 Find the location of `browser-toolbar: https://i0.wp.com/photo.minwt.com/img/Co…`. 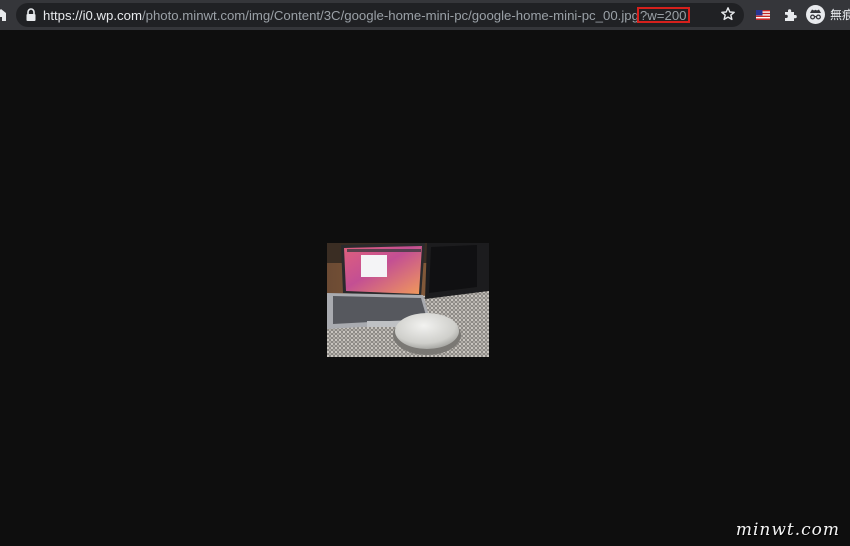

browser-toolbar: https://i0.wp.com/photo.minwt.com/img/Co… is located at coordinates (425, 15).